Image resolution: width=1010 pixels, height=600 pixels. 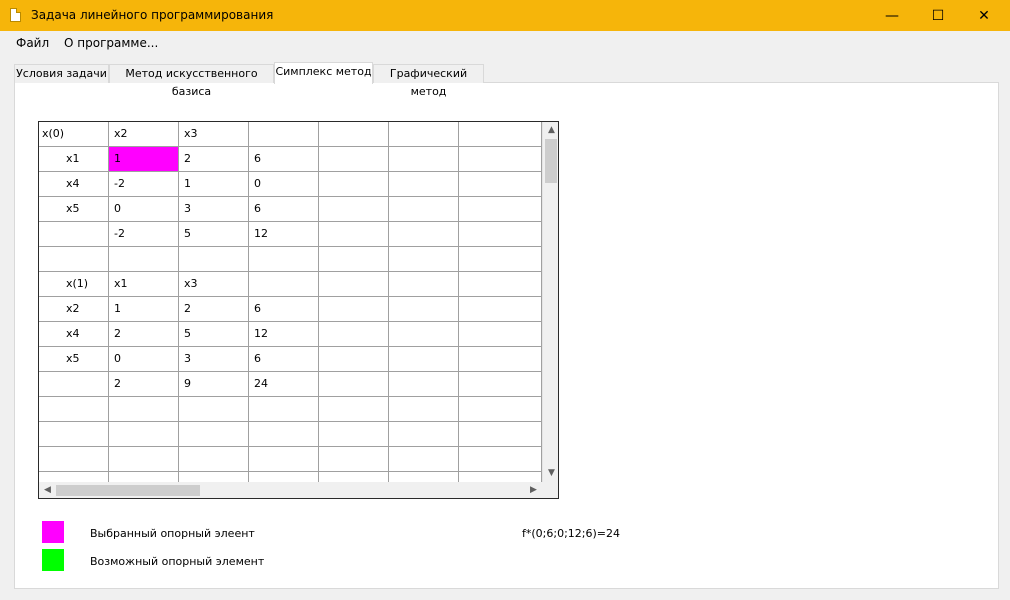 What do you see at coordinates (284, 384) in the screenshot?
I see `table-cell: 24` at bounding box center [284, 384].